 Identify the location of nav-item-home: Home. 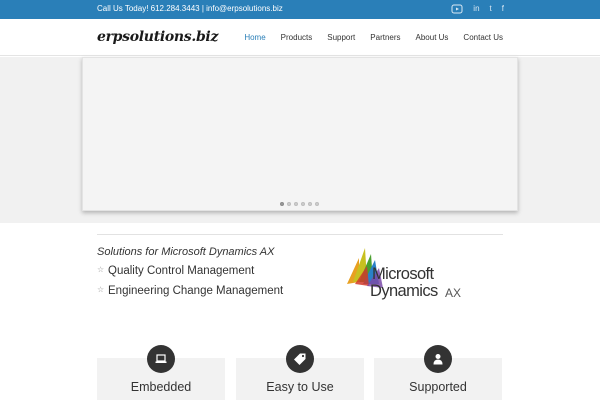
(254, 37).